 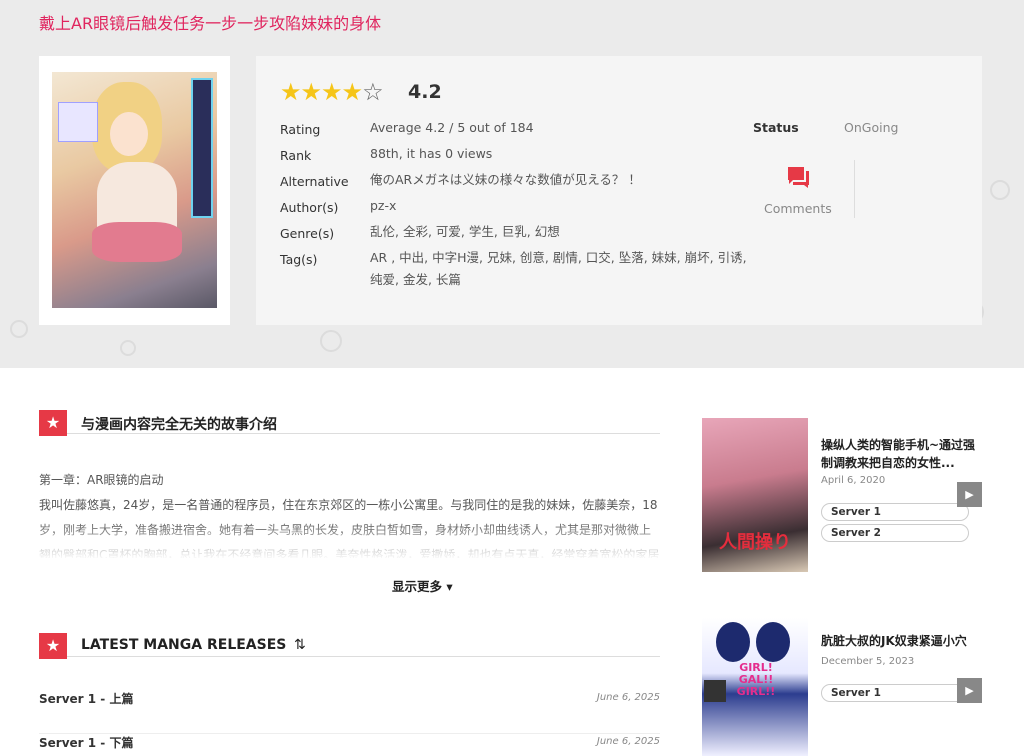 I want to click on cover-frame, so click(x=134, y=190).